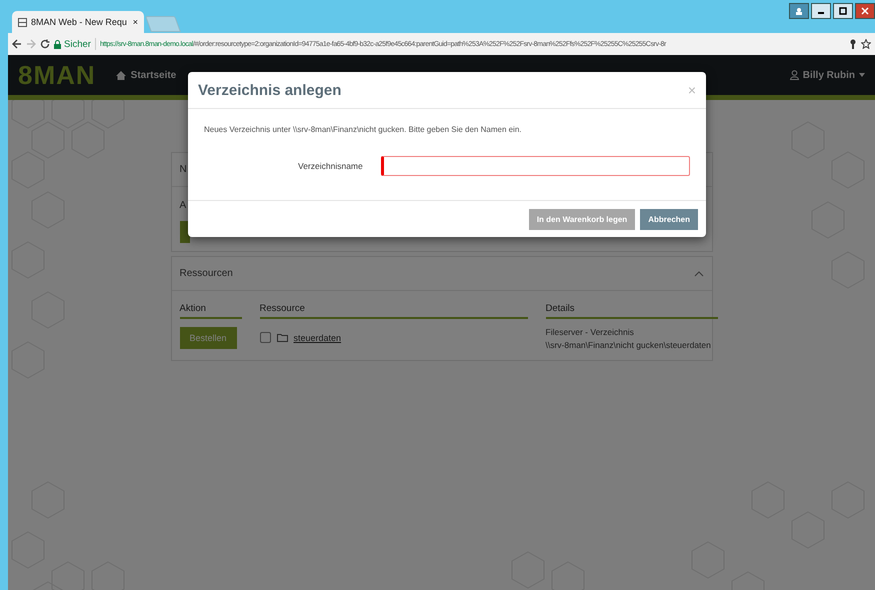 Image resolution: width=875 pixels, height=590 pixels. What do you see at coordinates (265, 337) in the screenshot?
I see `checkbox` at bounding box center [265, 337].